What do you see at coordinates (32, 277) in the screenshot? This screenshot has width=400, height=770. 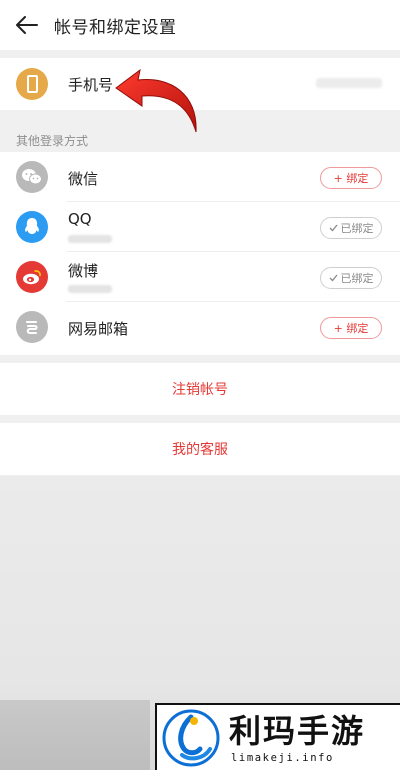 I see `weibo-icon` at bounding box center [32, 277].